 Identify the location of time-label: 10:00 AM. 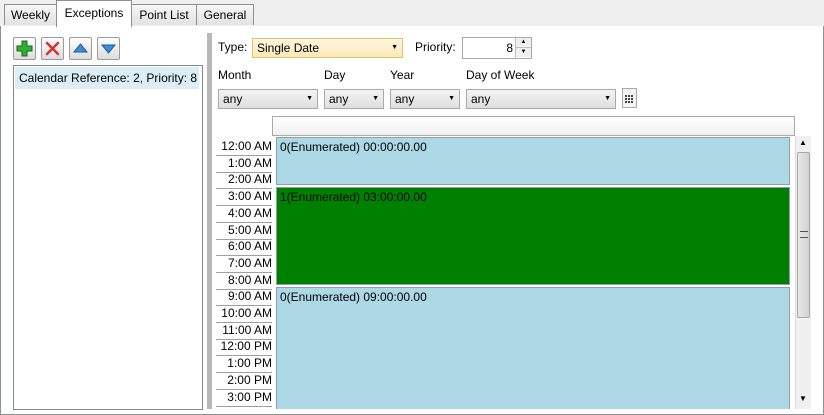
(244, 314).